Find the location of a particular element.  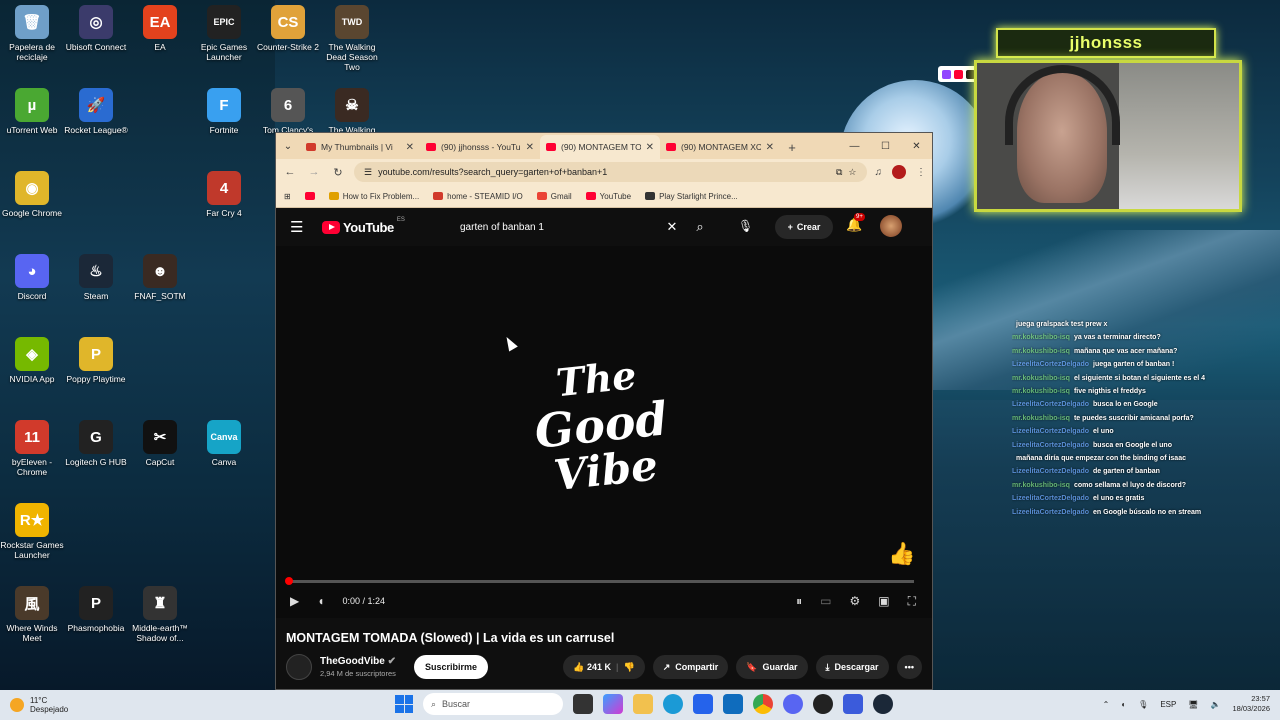

desktop-icon: ✂ CapCut is located at coordinates (160, 443).